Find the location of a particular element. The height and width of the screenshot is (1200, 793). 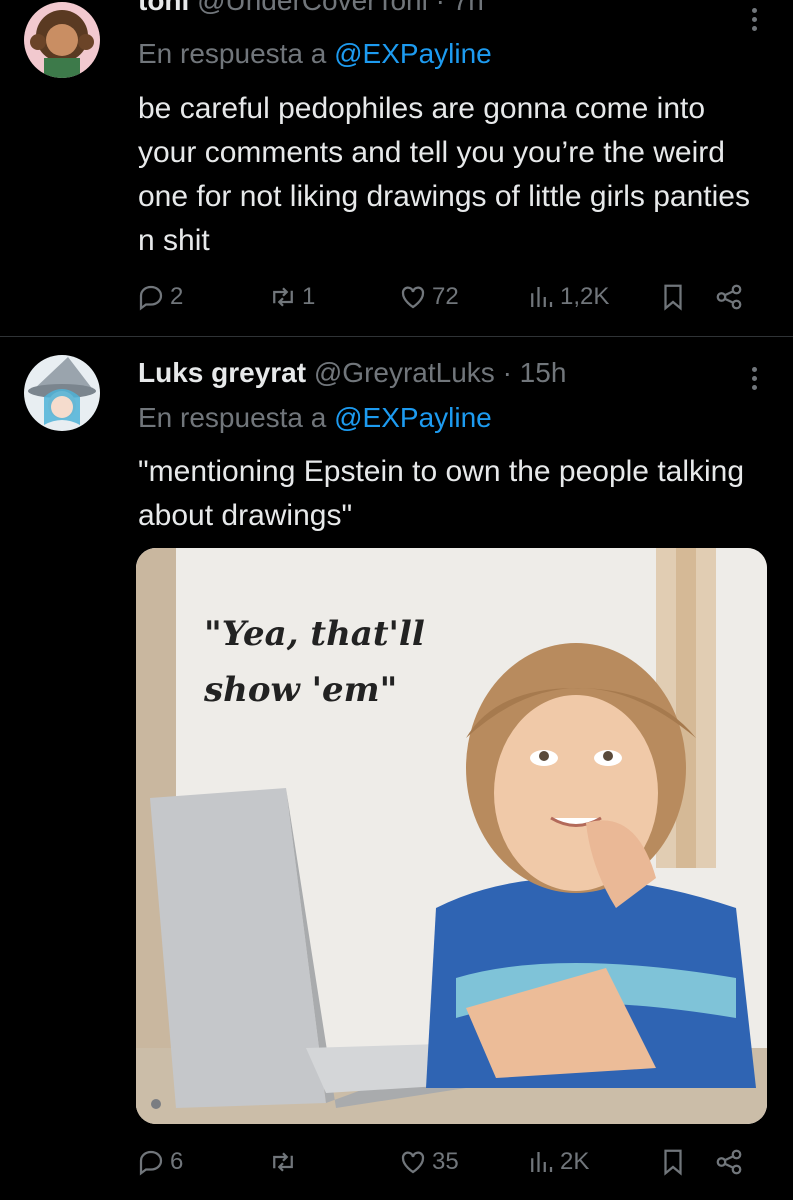

views-button: 2K is located at coordinates (557, 1162).